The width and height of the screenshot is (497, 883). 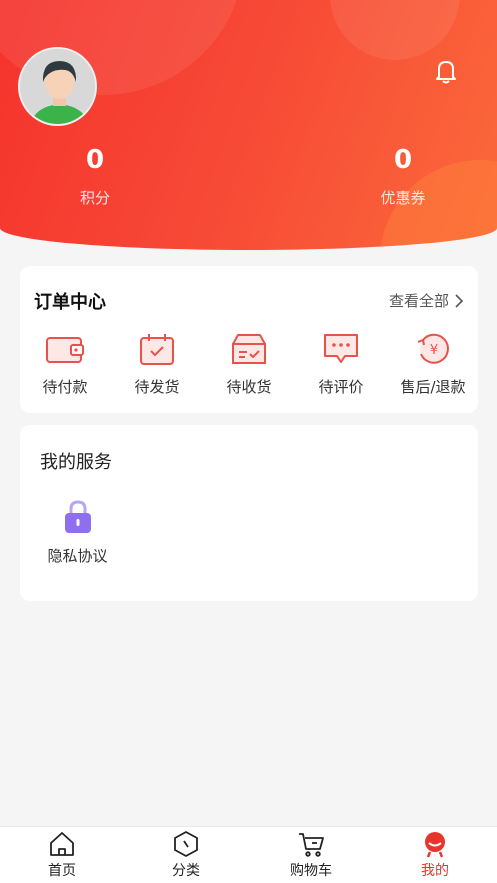 What do you see at coordinates (65, 350) in the screenshot?
I see `wallet-icon` at bounding box center [65, 350].